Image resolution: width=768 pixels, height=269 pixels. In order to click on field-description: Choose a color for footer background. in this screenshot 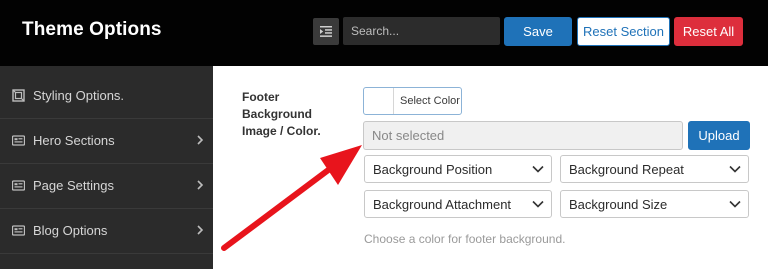, I will do `click(465, 239)`.